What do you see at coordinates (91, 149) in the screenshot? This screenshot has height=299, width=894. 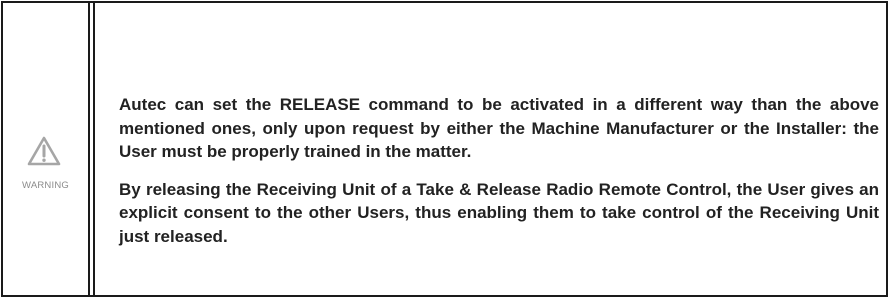 I see `column-divider` at bounding box center [91, 149].